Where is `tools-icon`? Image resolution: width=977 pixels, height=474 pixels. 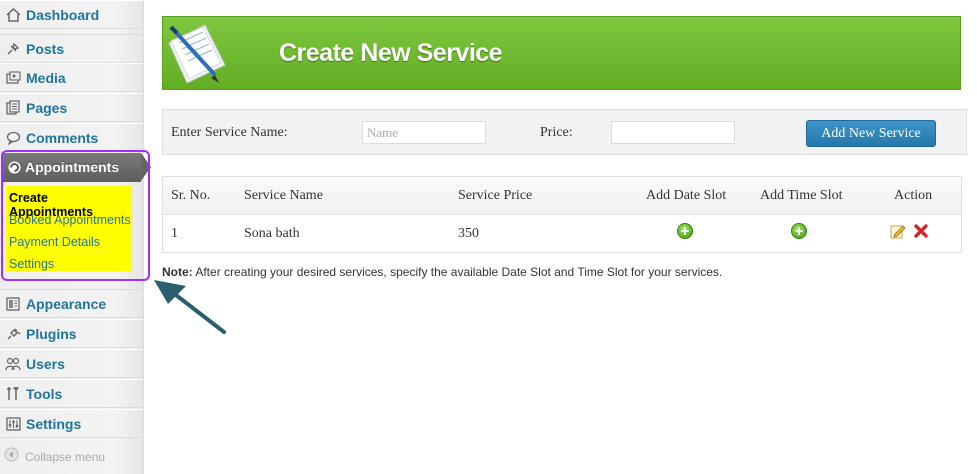
tools-icon is located at coordinates (13, 394).